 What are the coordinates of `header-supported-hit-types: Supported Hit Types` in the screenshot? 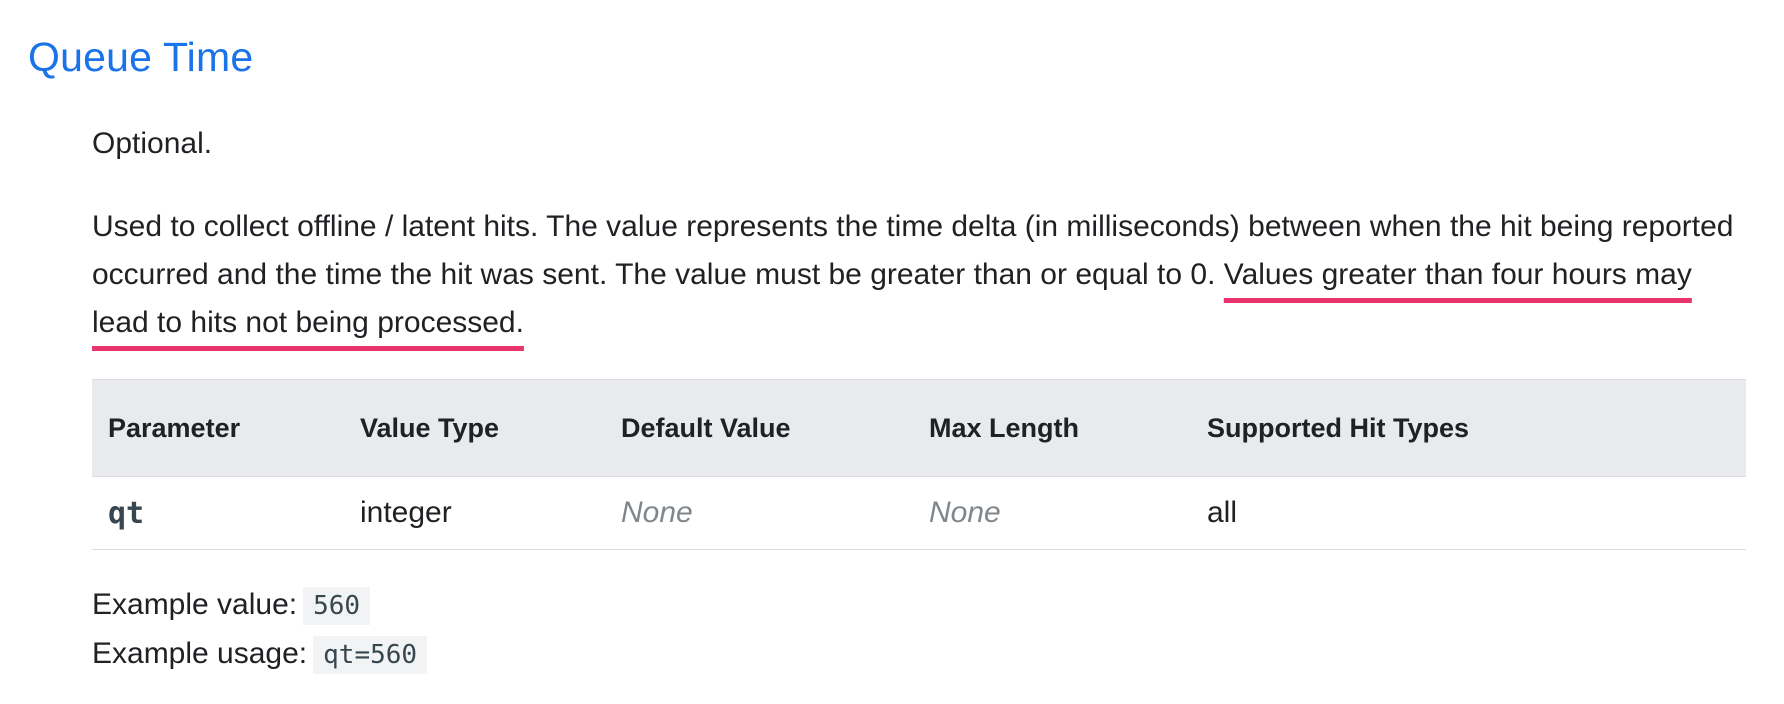 It's located at (1468, 428).